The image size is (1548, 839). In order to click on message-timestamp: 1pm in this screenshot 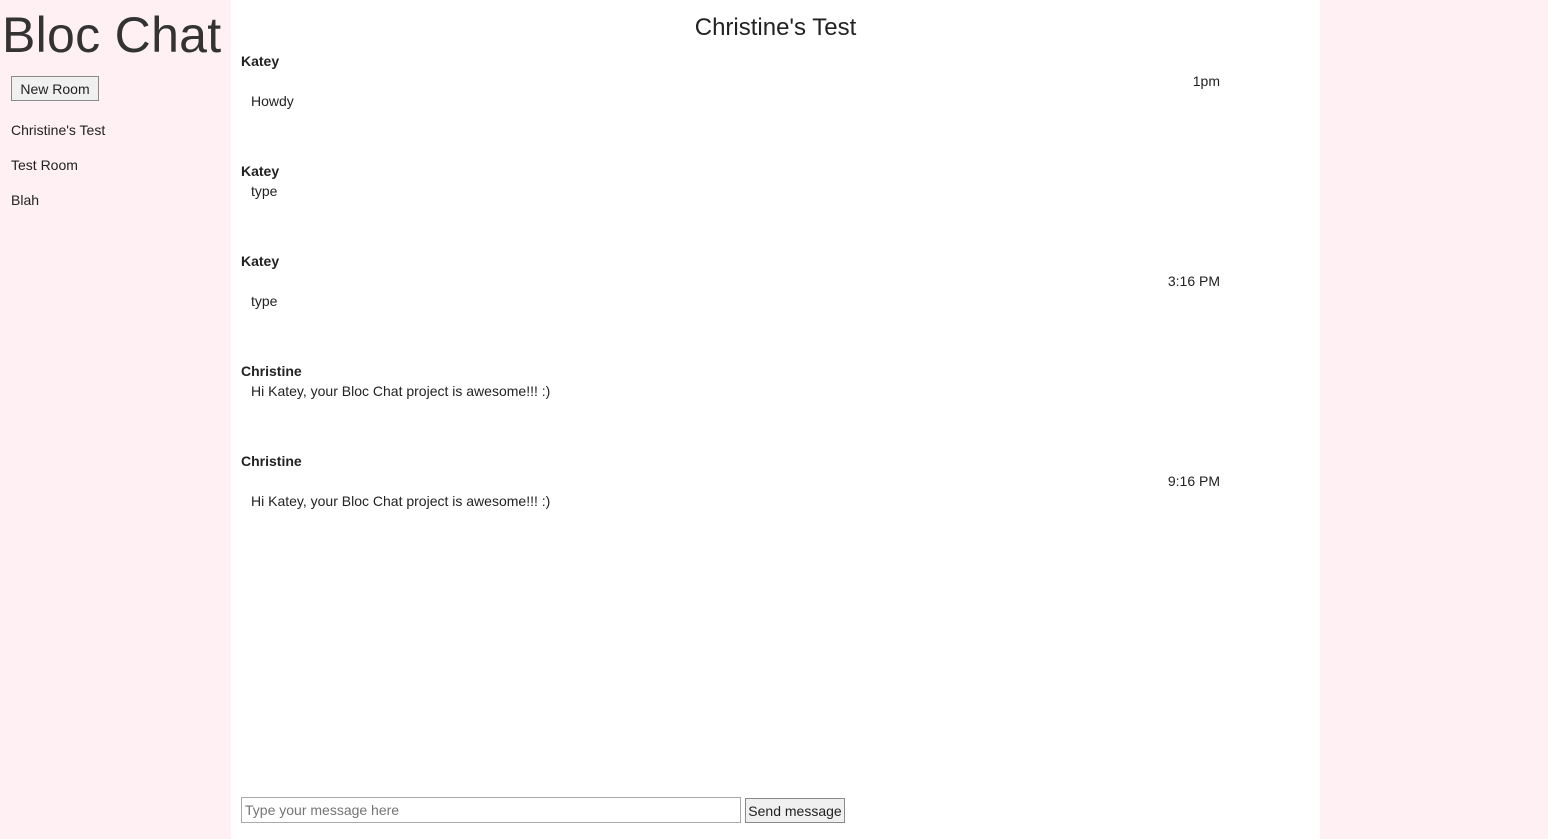, I will do `click(1206, 81)`.